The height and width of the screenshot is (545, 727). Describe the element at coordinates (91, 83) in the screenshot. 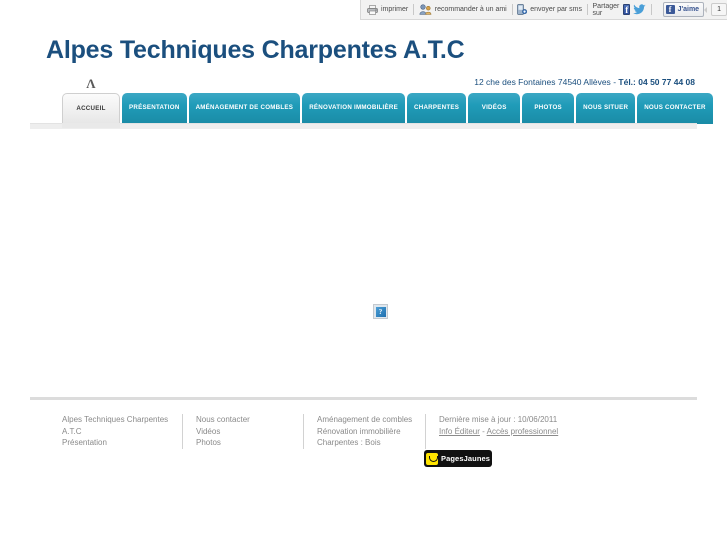

I see `active-tab-caret-icon: Λ` at that location.